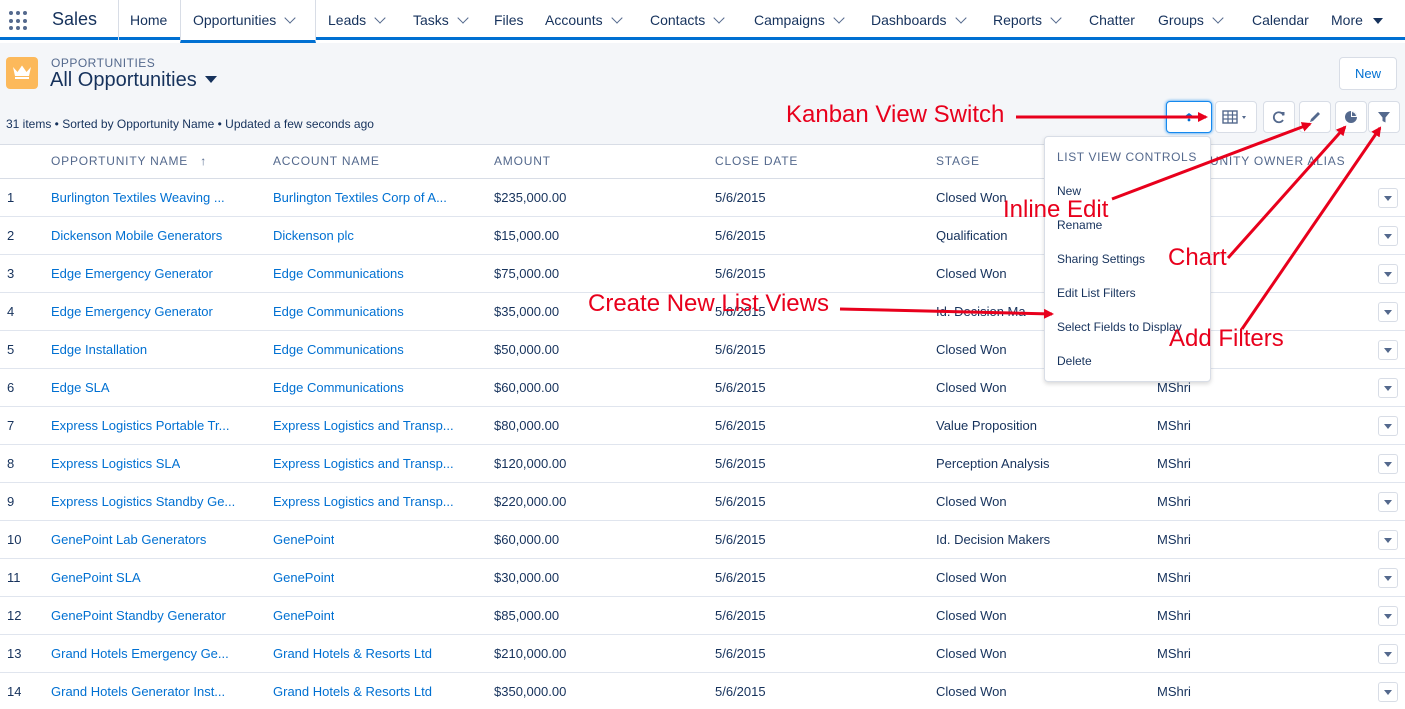 The height and width of the screenshot is (709, 1405). I want to click on nav-item-leads: Leads, so click(357, 20).